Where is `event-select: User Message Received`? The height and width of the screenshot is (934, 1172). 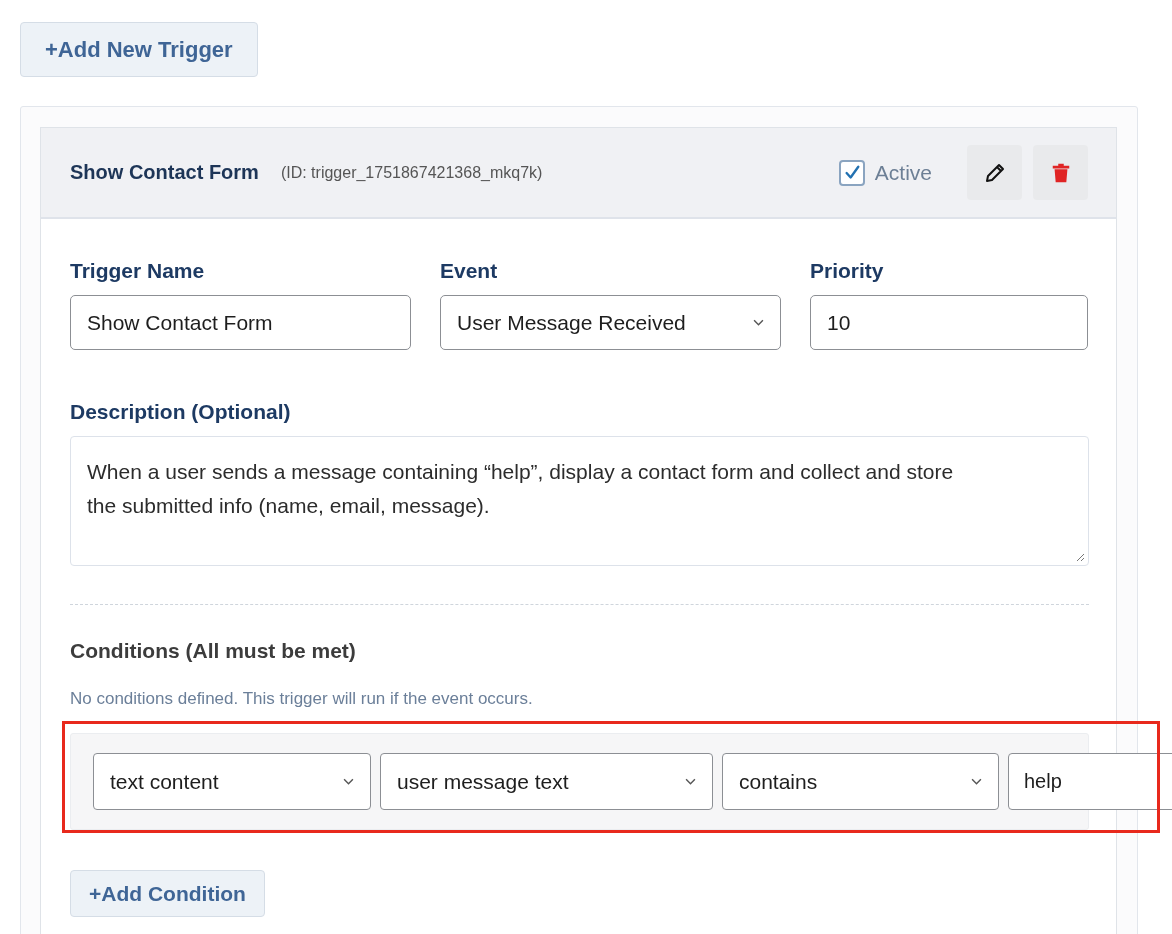 event-select: User Message Received is located at coordinates (610, 322).